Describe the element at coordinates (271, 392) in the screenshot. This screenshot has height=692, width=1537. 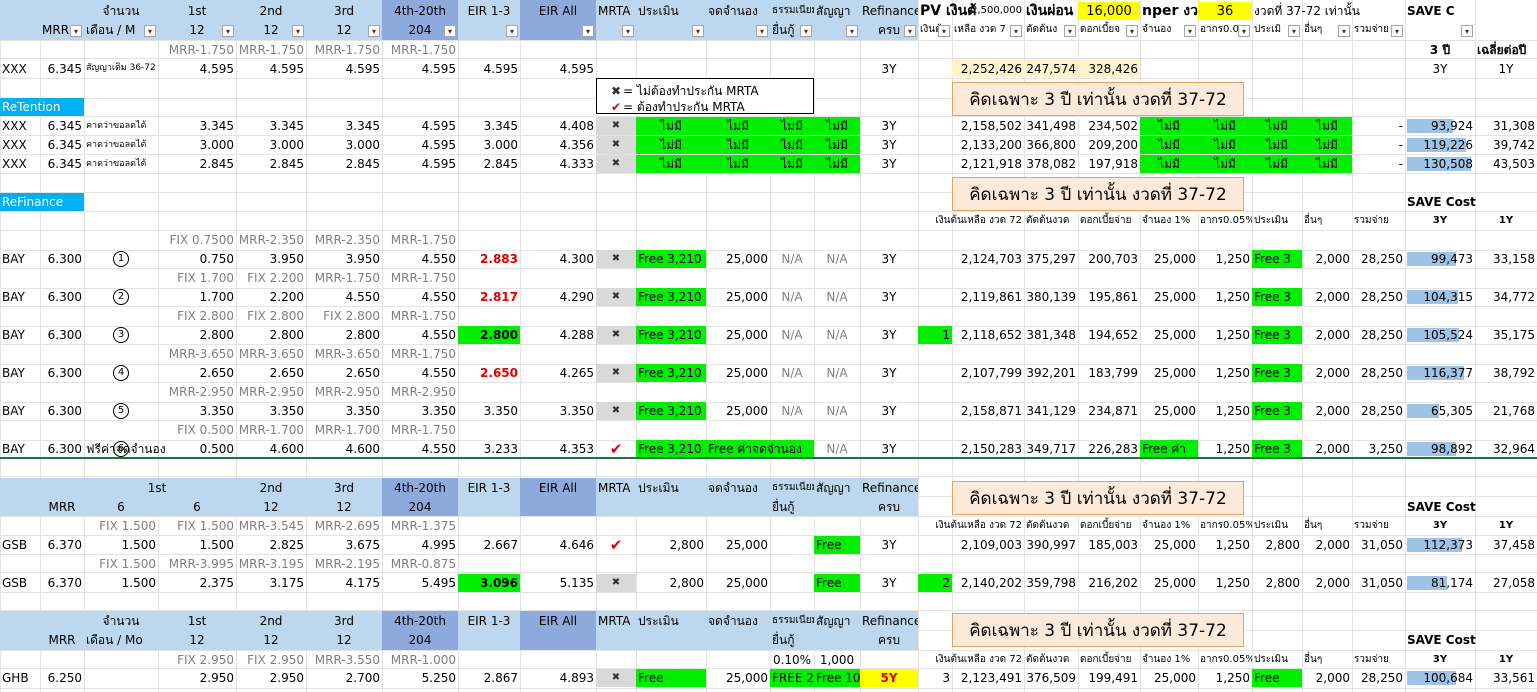
I see `fix-rate: MRR-2.950` at that location.